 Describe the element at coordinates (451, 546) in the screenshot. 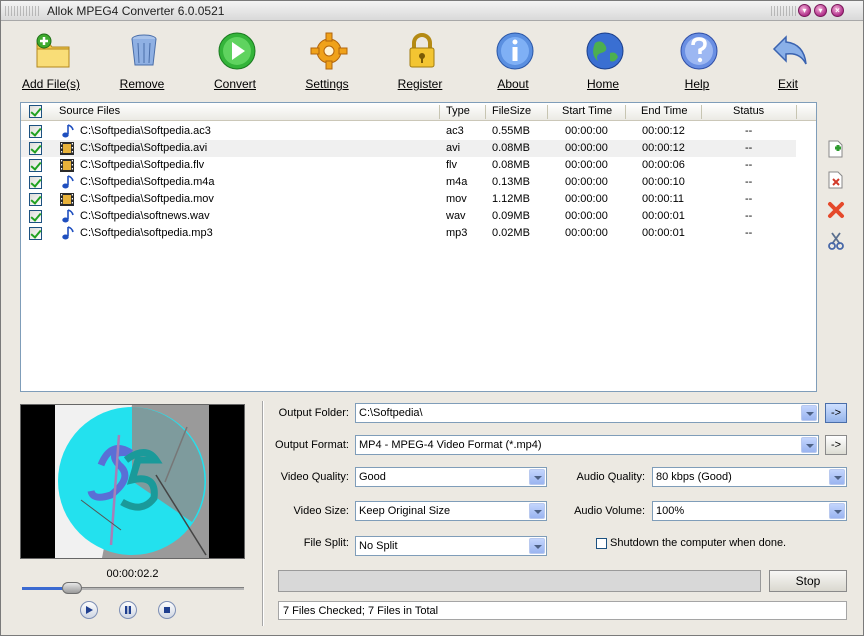

I see `file-split-select: No Split` at that location.